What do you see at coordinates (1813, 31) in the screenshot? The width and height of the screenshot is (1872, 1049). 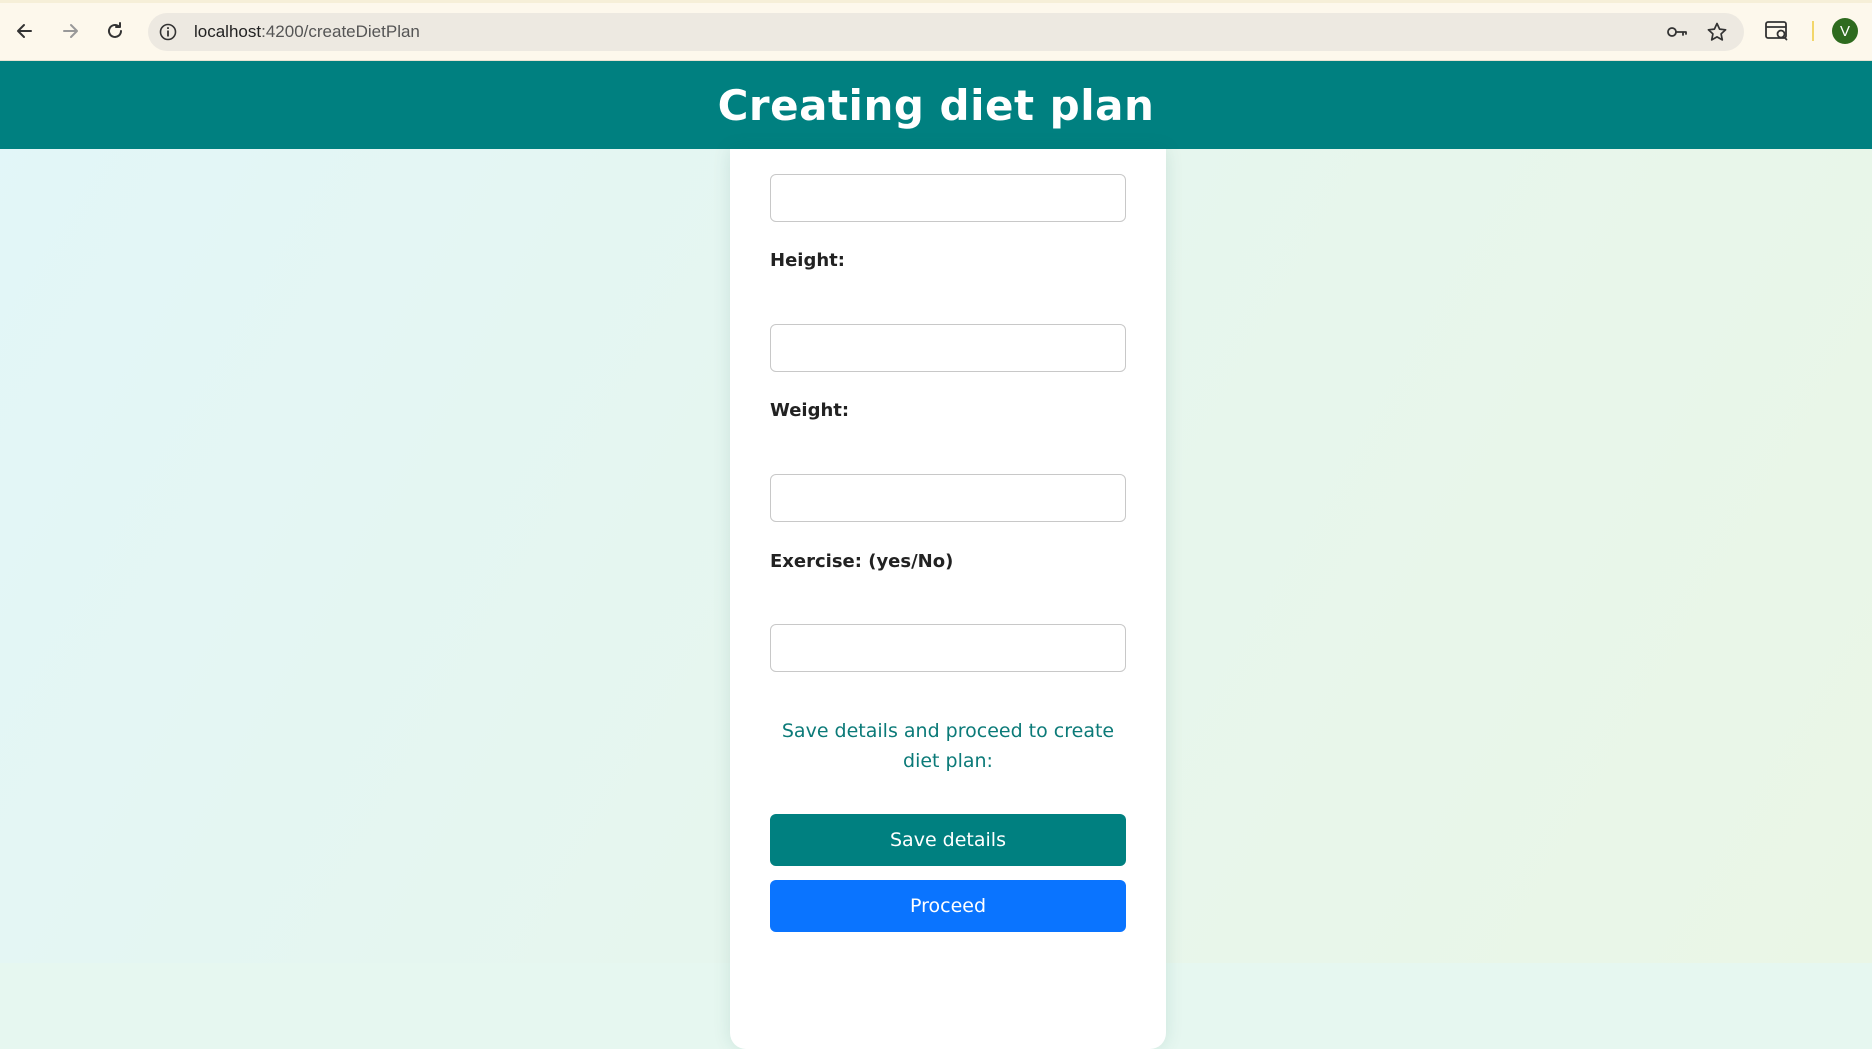 I see `toolbar-divider` at bounding box center [1813, 31].